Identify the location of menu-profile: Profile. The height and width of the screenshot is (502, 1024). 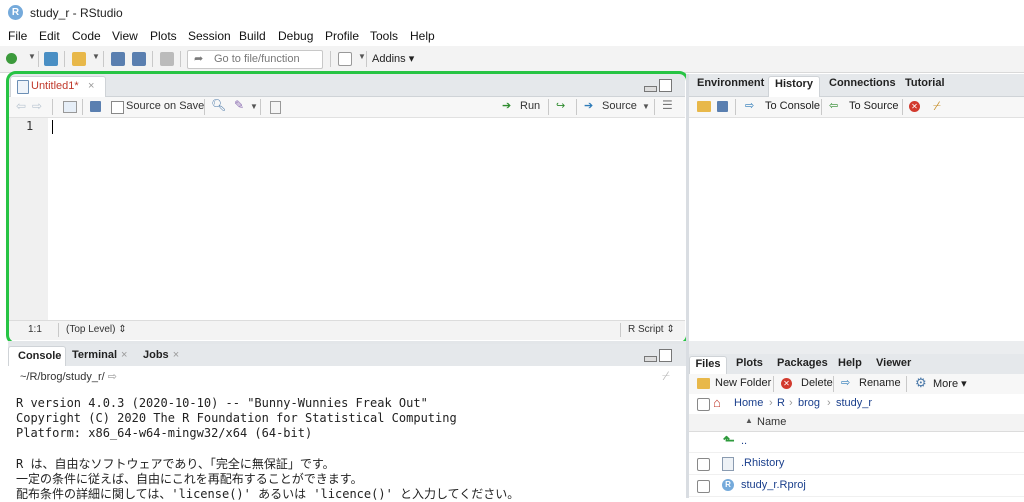
(342, 36).